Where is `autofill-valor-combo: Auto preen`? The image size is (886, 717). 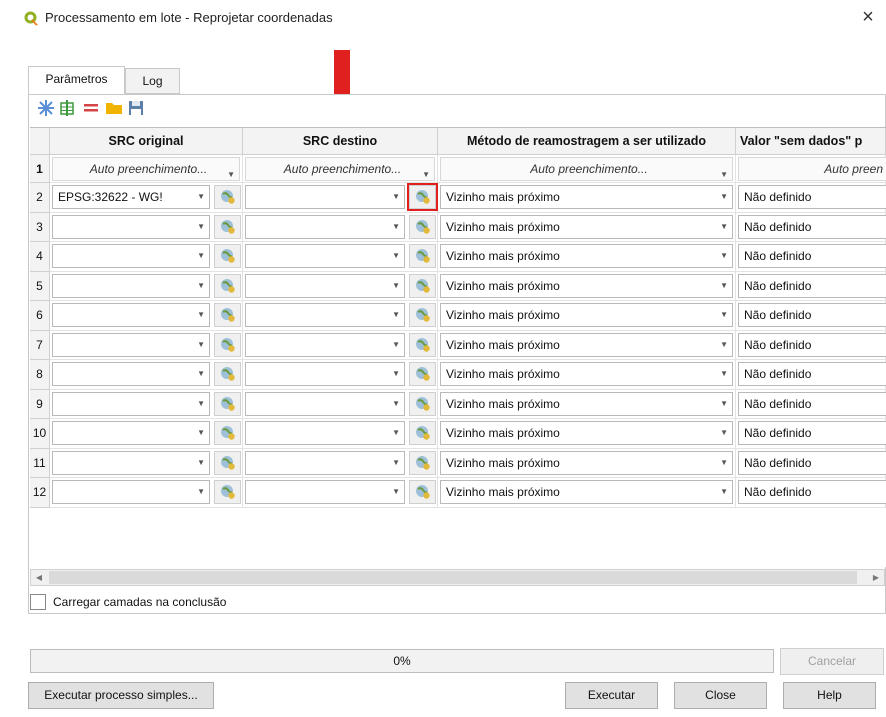 autofill-valor-combo: Auto preen is located at coordinates (812, 169).